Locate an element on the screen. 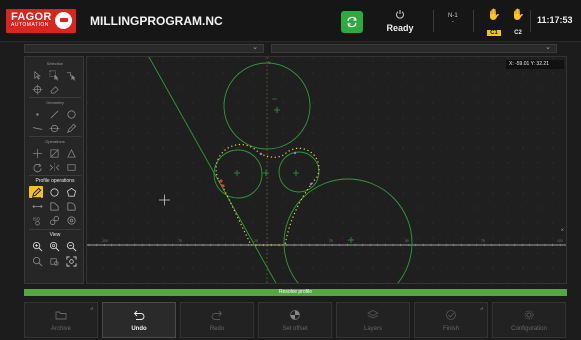 The image size is (581, 340). channel-c2-label: C2 is located at coordinates (518, 33).